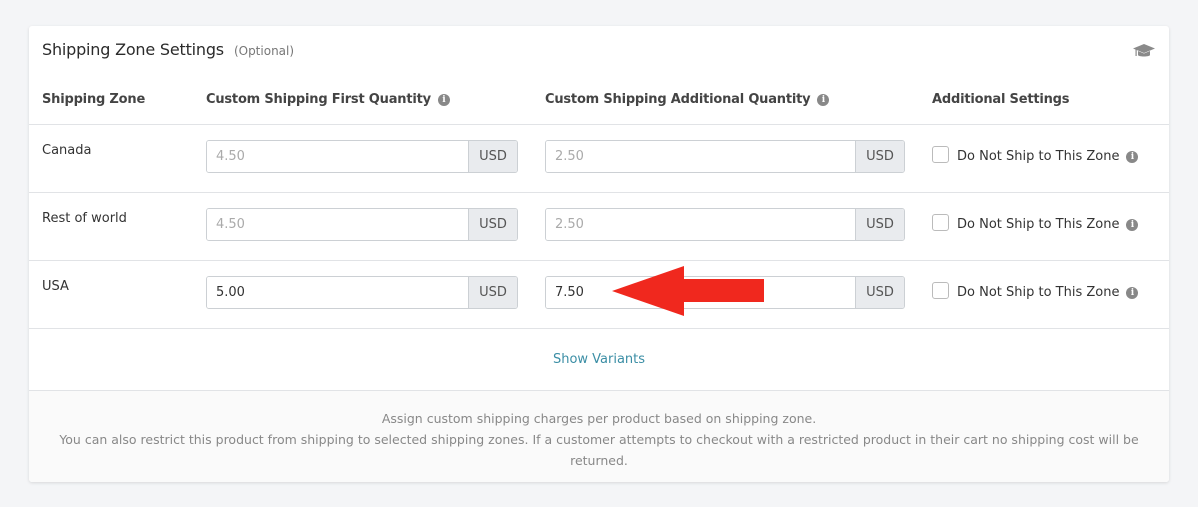 The height and width of the screenshot is (507, 1198). I want to click on card-header: Shipping Zone Settings (Optional), so click(168, 49).